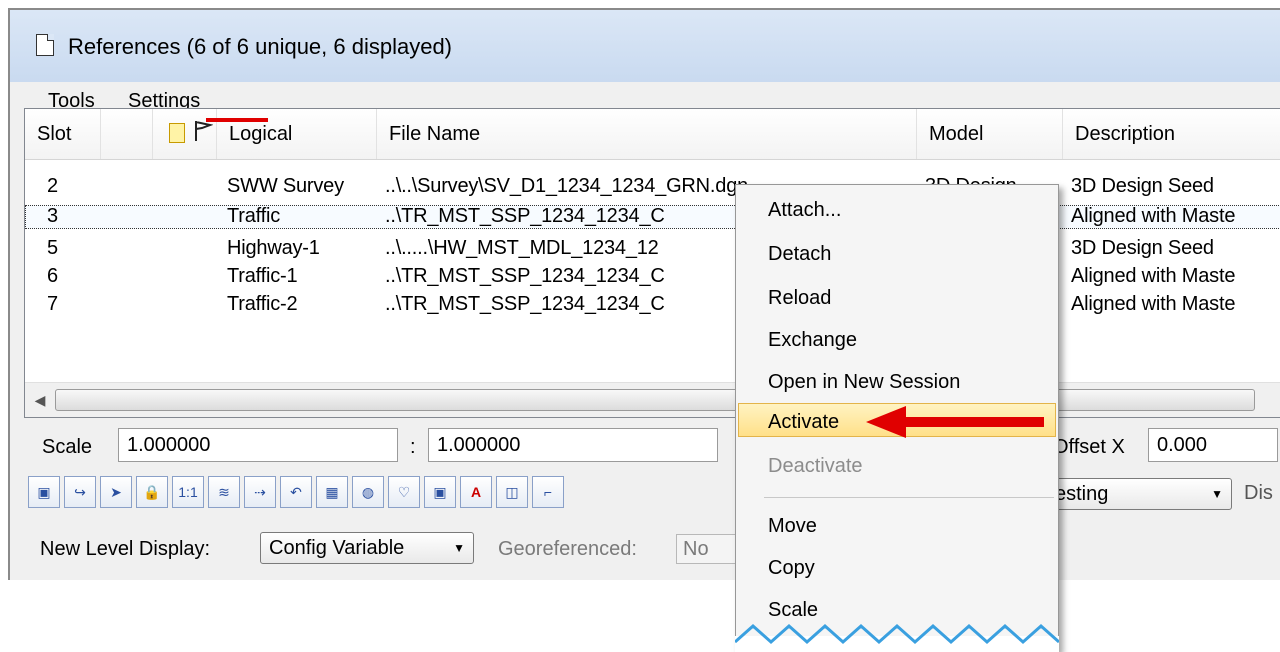  What do you see at coordinates (1213, 445) in the screenshot?
I see `offset-x-field: 0.000` at bounding box center [1213, 445].